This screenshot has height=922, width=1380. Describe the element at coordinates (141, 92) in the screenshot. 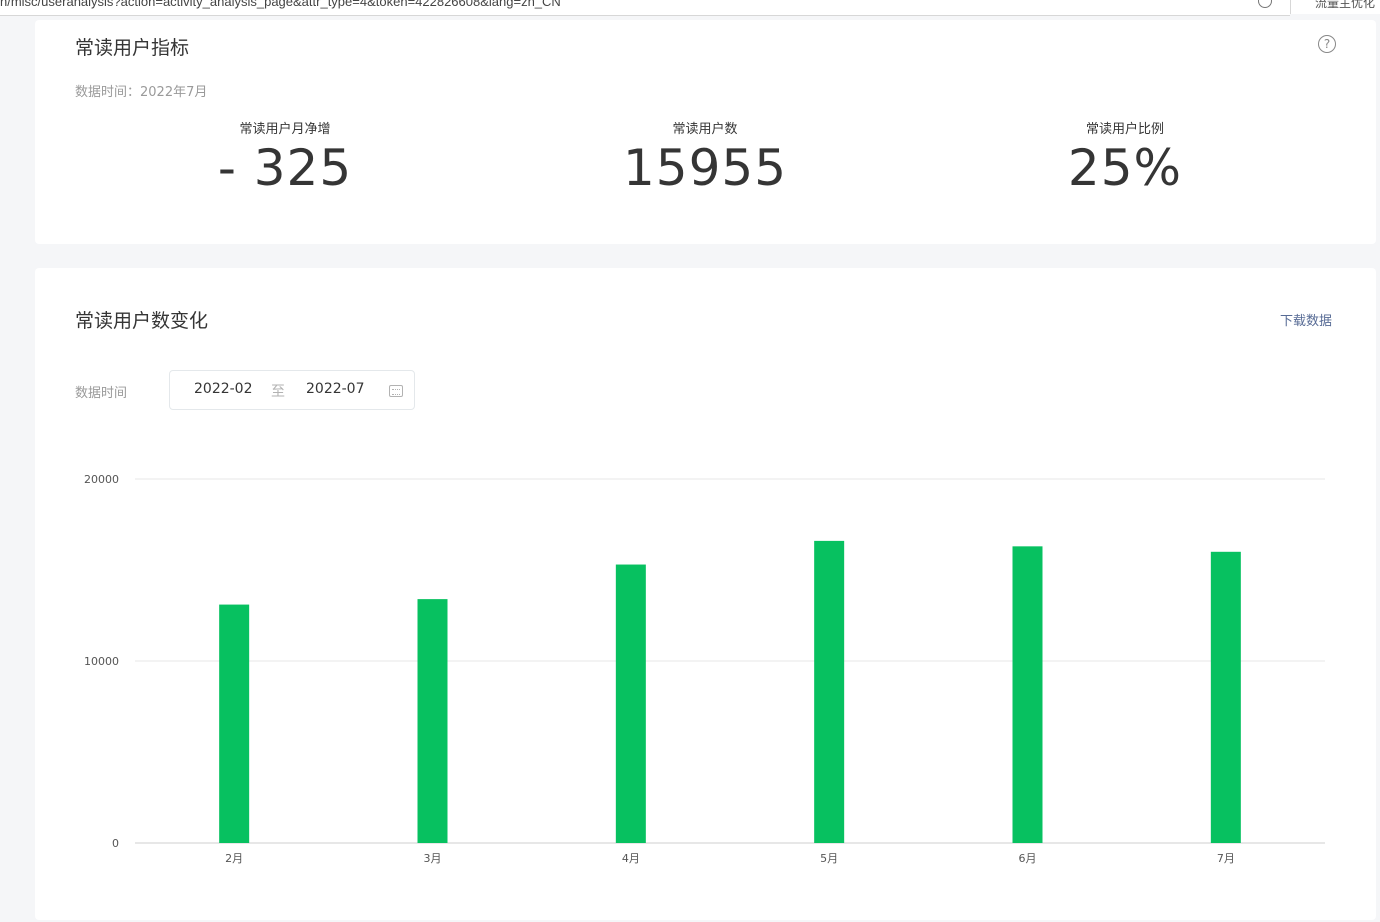

I see `metrics-data-time: 数据时间：2022年7月` at that location.